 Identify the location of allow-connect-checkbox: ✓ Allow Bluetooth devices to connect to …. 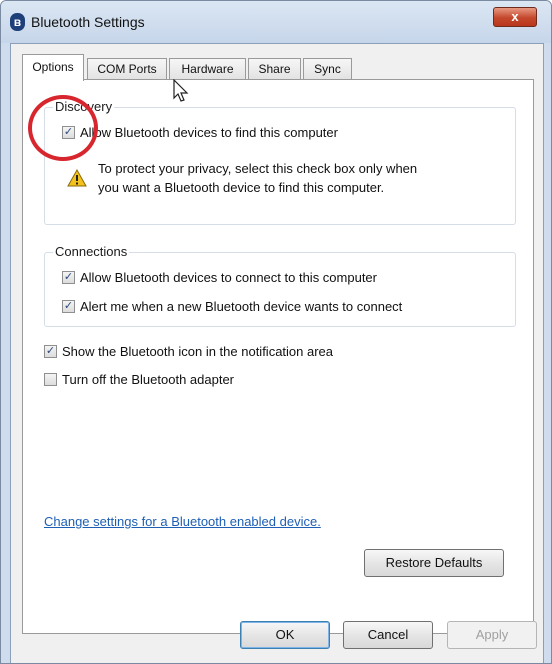
(282, 278).